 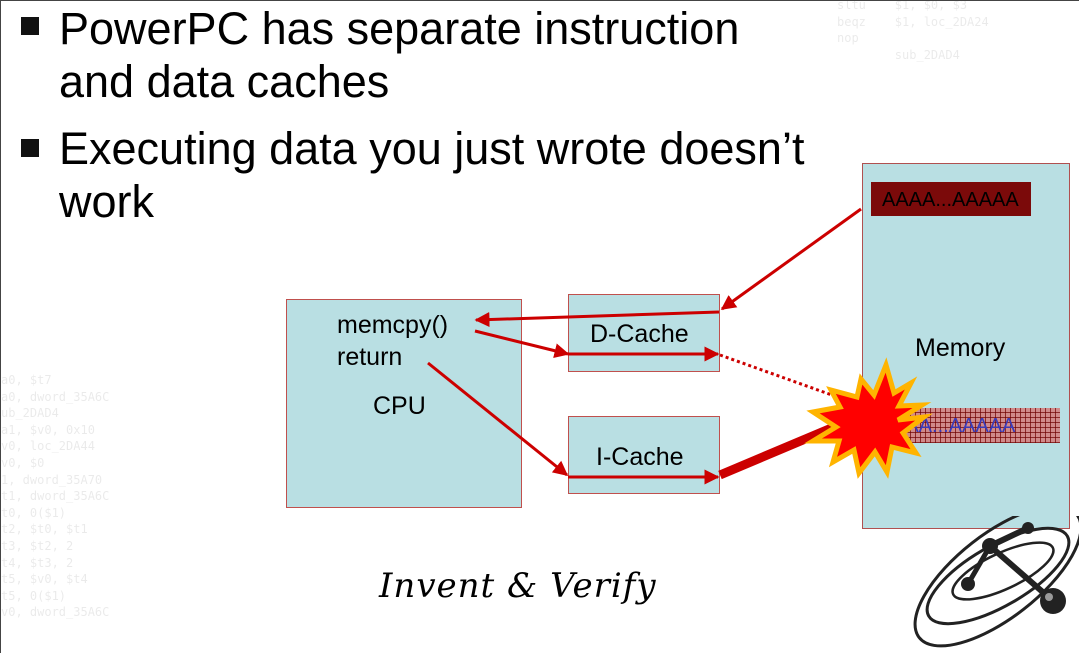 What do you see at coordinates (996, 582) in the screenshot?
I see `atom-logo-icon` at bounding box center [996, 582].